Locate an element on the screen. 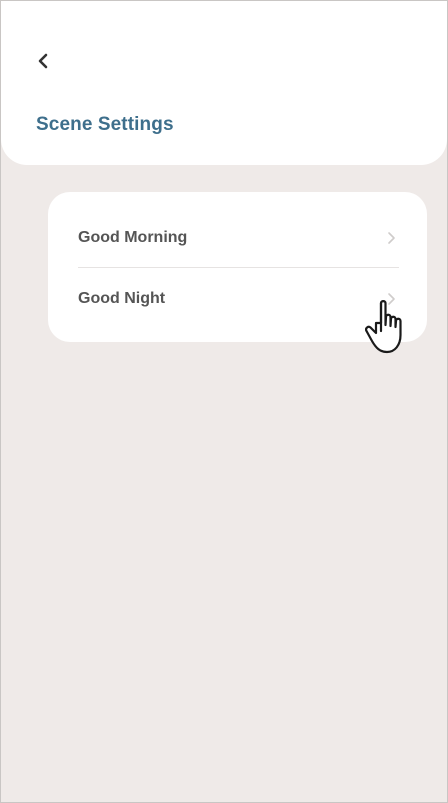 Image resolution: width=448 pixels, height=803 pixels. back-button is located at coordinates (43, 61).